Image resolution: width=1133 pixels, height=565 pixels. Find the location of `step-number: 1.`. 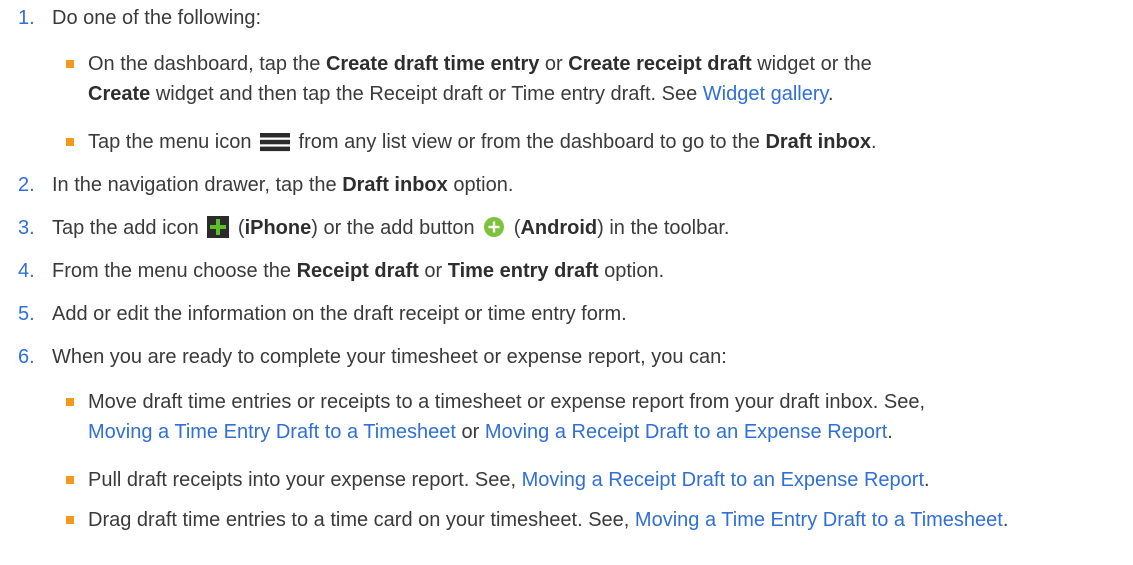

step-number: 1. is located at coordinates (26, 18).